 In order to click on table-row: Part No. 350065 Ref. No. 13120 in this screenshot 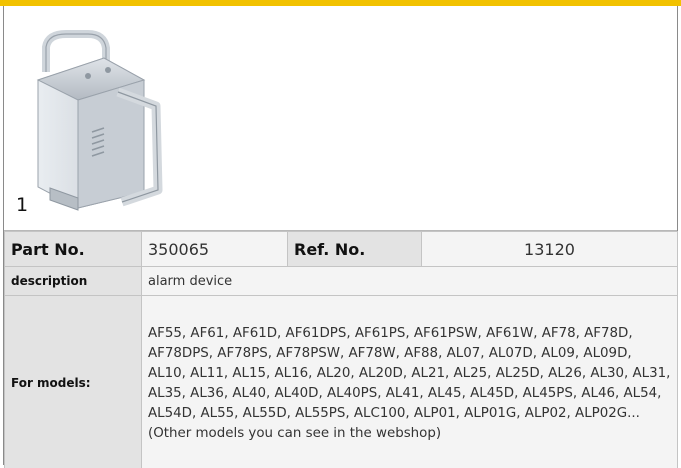, I will do `click(341, 249)`.